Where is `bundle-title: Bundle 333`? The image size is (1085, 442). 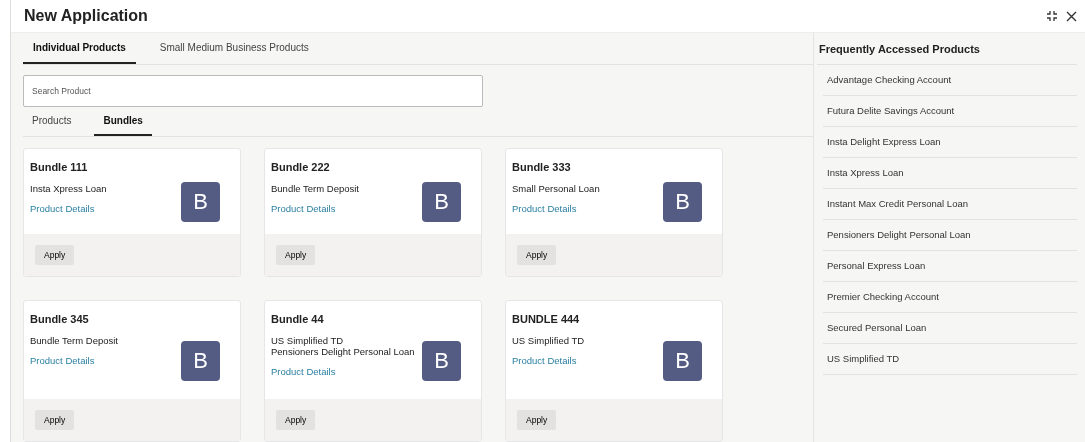
bundle-title: Bundle 333 is located at coordinates (542, 167).